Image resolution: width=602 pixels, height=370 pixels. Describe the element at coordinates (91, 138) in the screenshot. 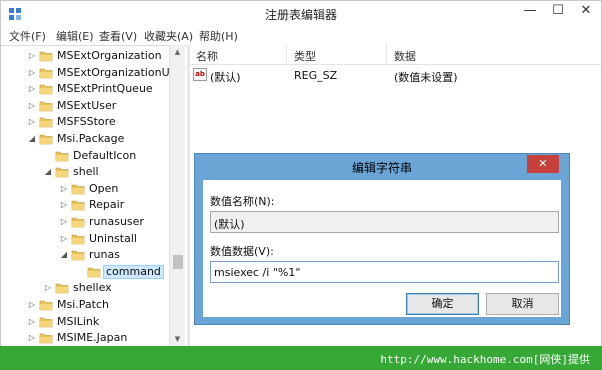

I see `tree-item-label: Msi.Package` at that location.